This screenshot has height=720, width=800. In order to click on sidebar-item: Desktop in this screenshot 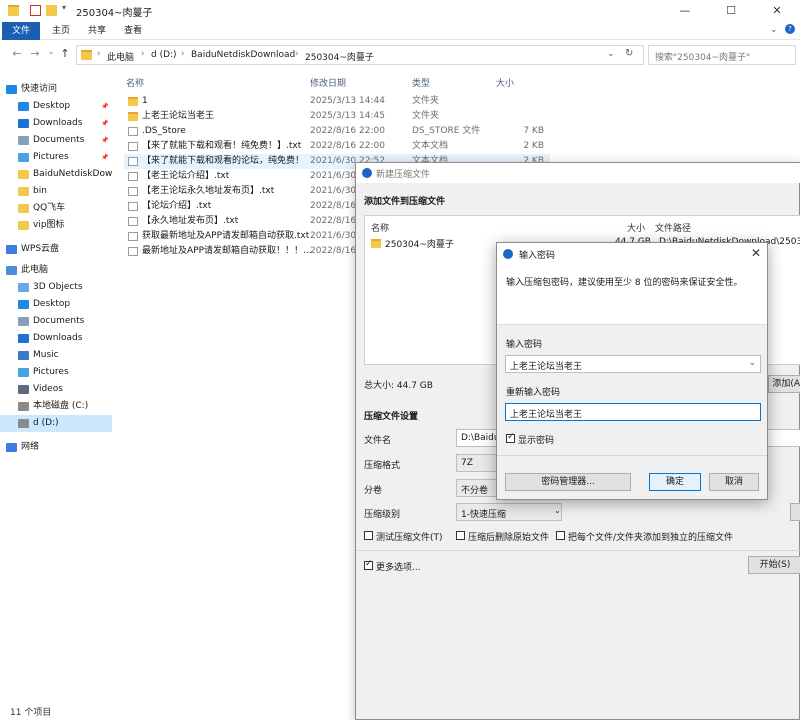, I will do `click(56, 304)`.